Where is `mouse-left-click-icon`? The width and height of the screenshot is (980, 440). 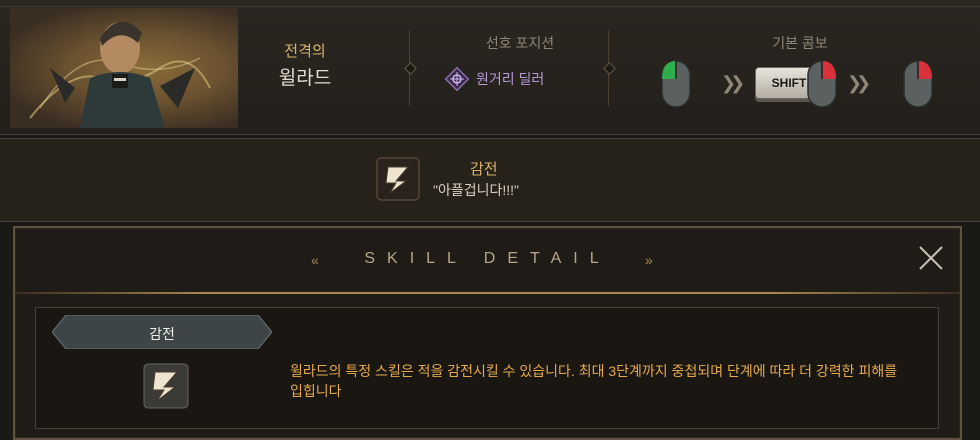 mouse-left-click-icon is located at coordinates (676, 84).